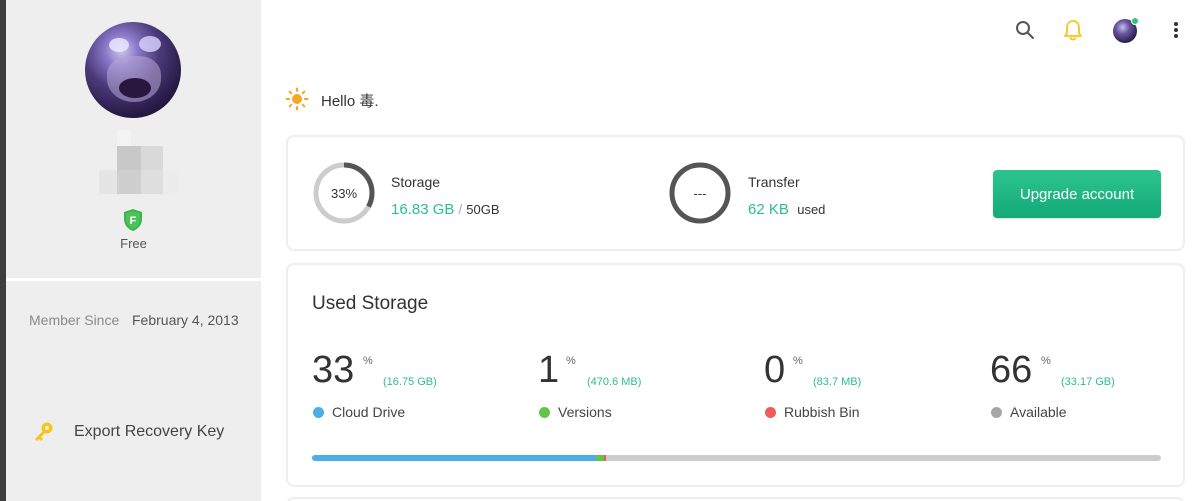  What do you see at coordinates (1126, 30) in the screenshot?
I see `user-avatar-button` at bounding box center [1126, 30].